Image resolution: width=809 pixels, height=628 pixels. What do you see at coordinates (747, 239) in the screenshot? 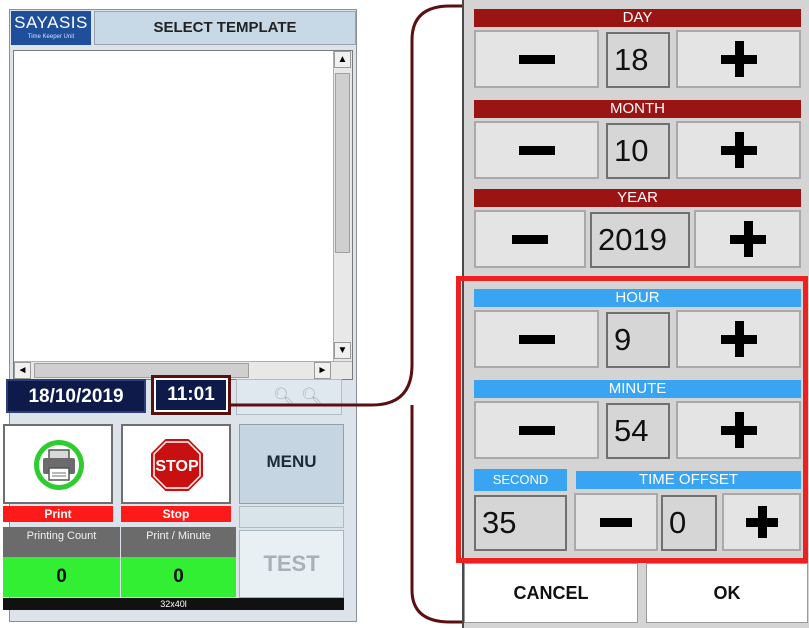
I see `year-increment-button` at bounding box center [747, 239].